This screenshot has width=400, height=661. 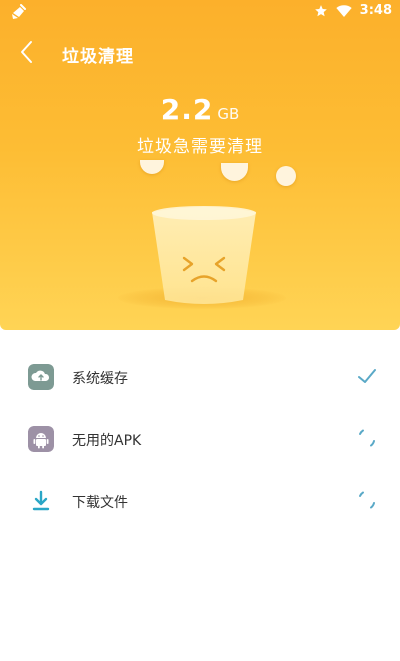 I want to click on sad-trash-cup-icon, so click(x=204, y=255).